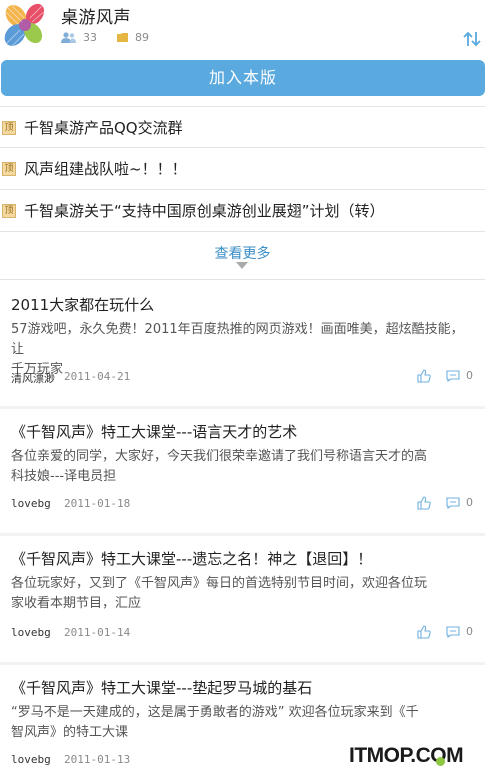 This screenshot has height=781, width=485. I want to click on watermark-dot, so click(440, 761).